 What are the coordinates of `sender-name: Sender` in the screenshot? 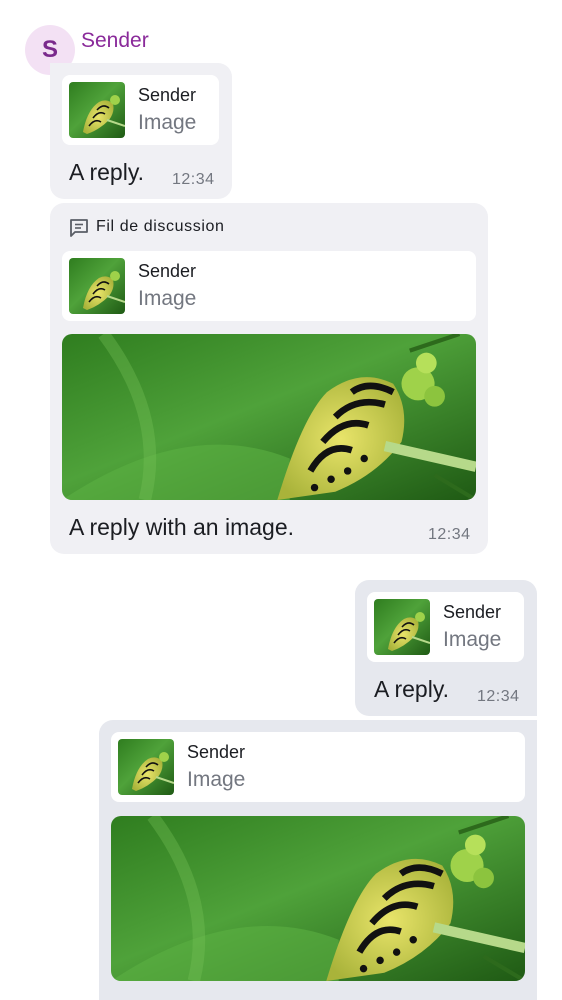 It's located at (115, 41).